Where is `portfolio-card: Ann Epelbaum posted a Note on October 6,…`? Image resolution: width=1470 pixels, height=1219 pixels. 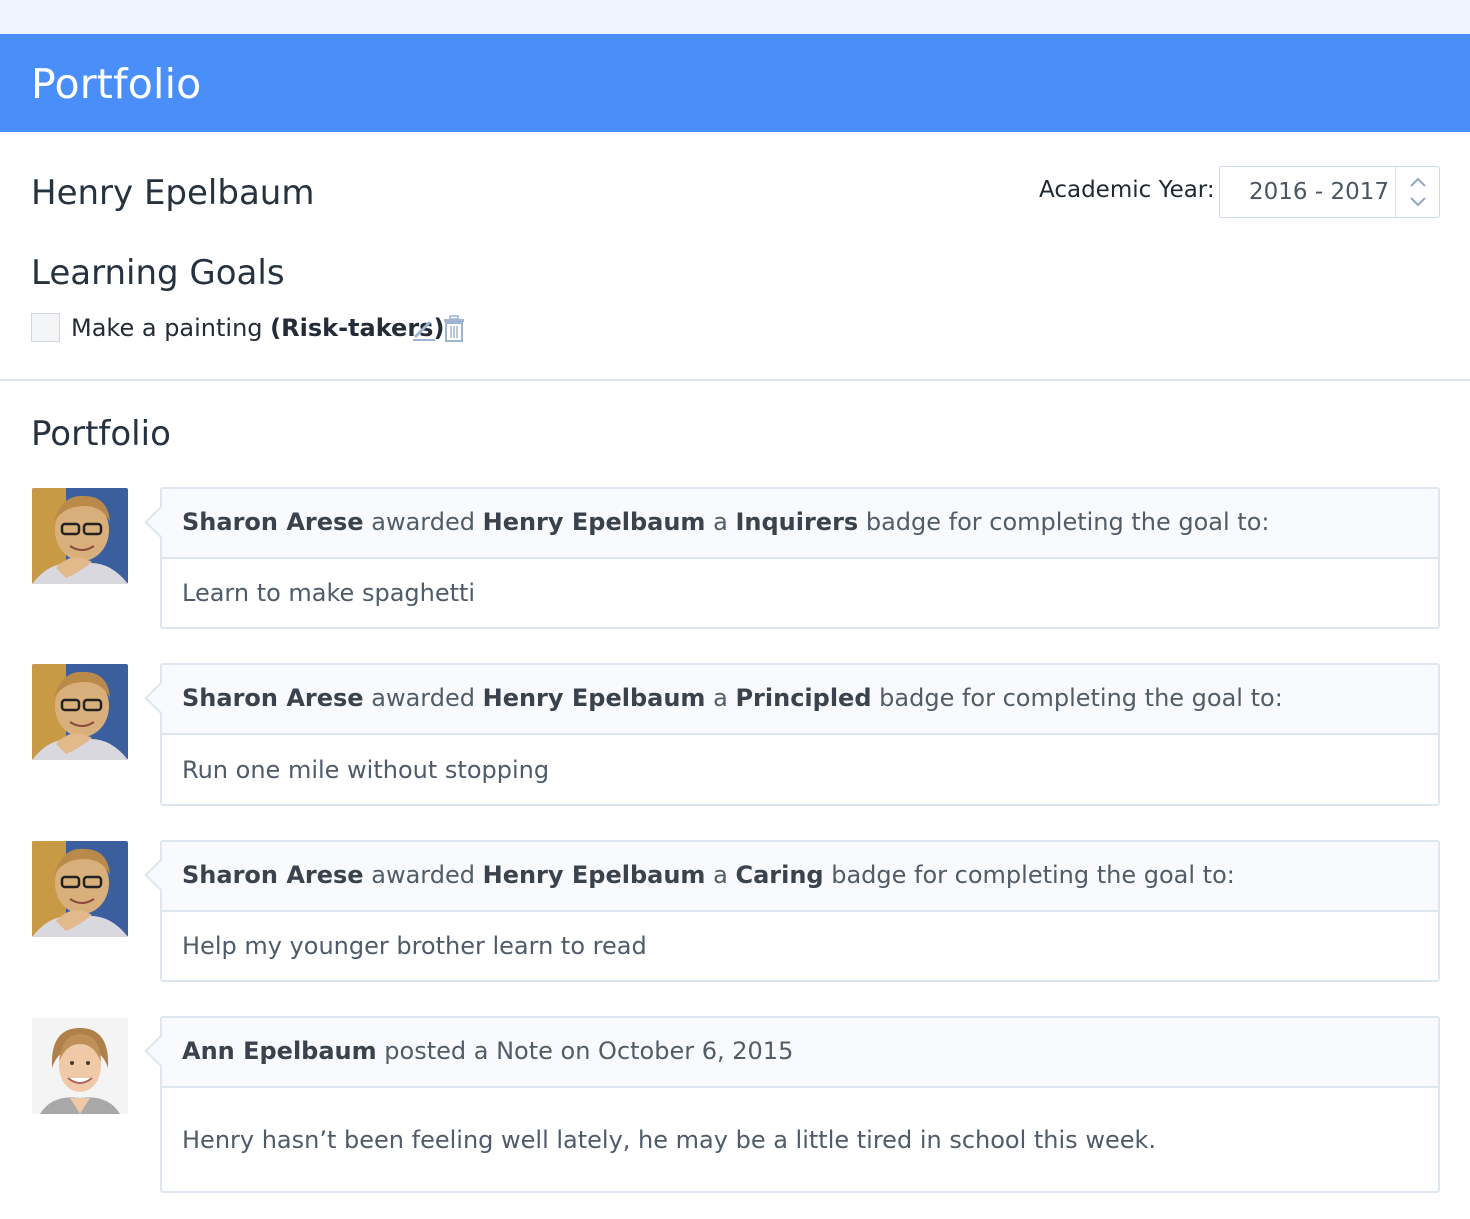
portfolio-card: Ann Epelbaum posted a Note on October 6,… is located at coordinates (792, 1104).